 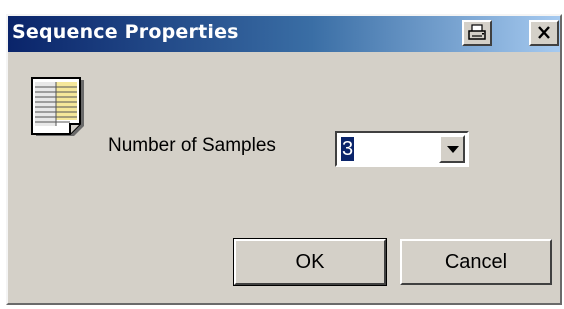 I want to click on printer-icon, so click(x=477, y=32).